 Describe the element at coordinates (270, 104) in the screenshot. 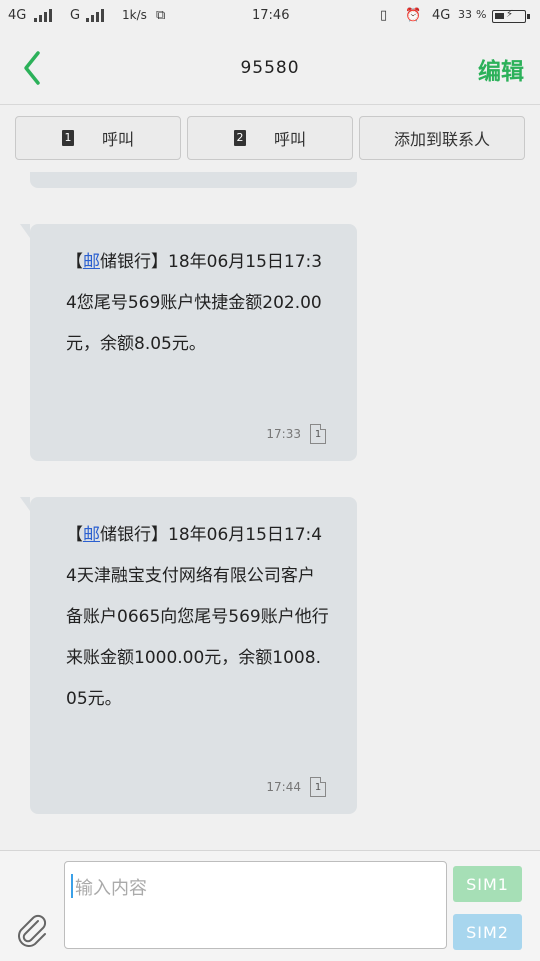

I see `header-divider` at that location.